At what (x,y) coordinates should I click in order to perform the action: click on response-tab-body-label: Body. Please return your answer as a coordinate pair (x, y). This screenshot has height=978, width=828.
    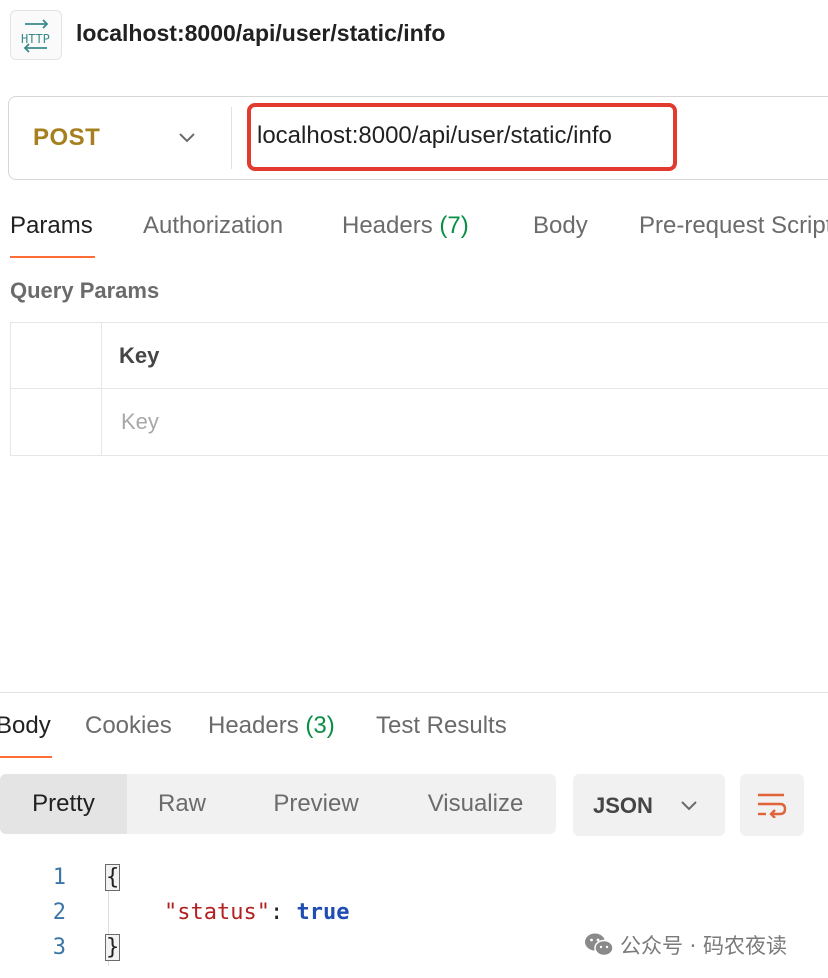
    Looking at the image, I should click on (25, 725).